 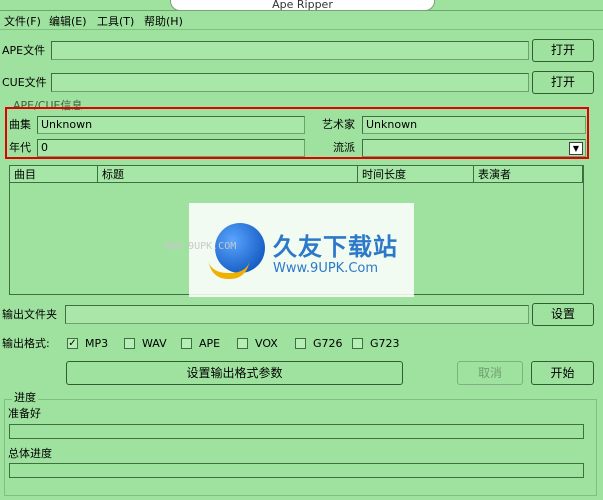 I want to click on album-input: Unknown, so click(x=171, y=125).